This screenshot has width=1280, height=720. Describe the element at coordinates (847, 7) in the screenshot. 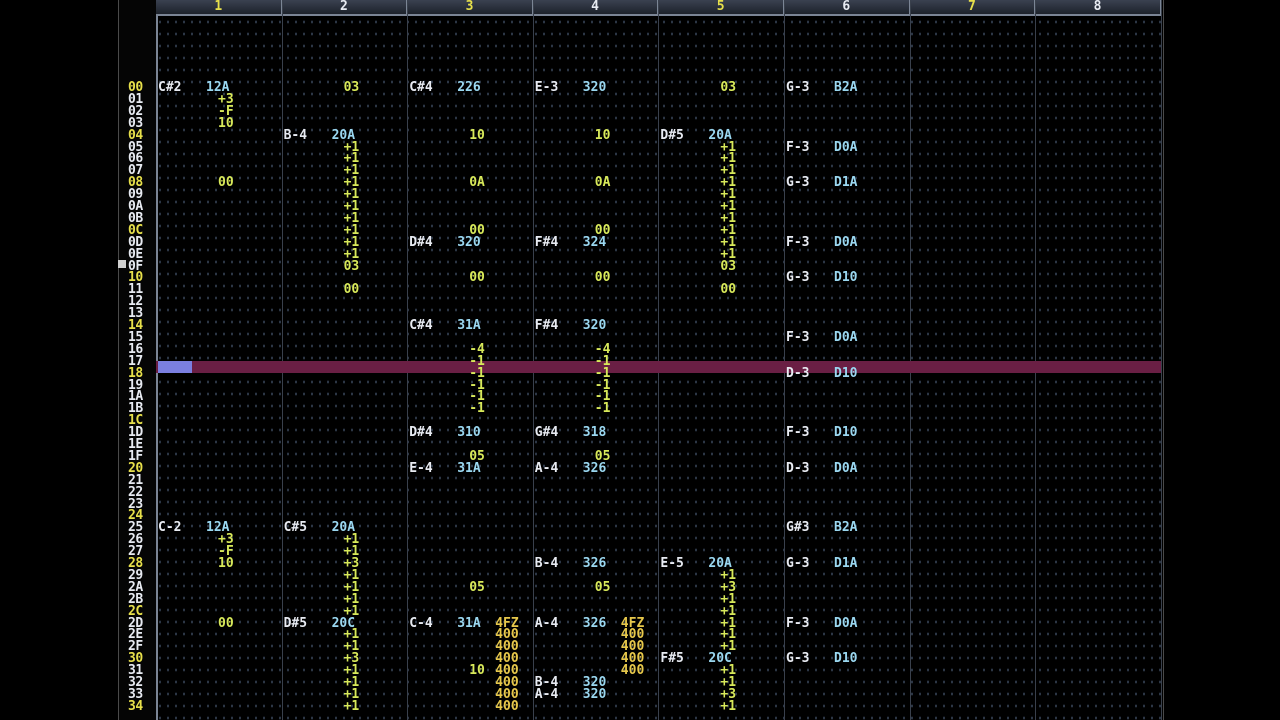

I see `channel-header-6: 6` at that location.